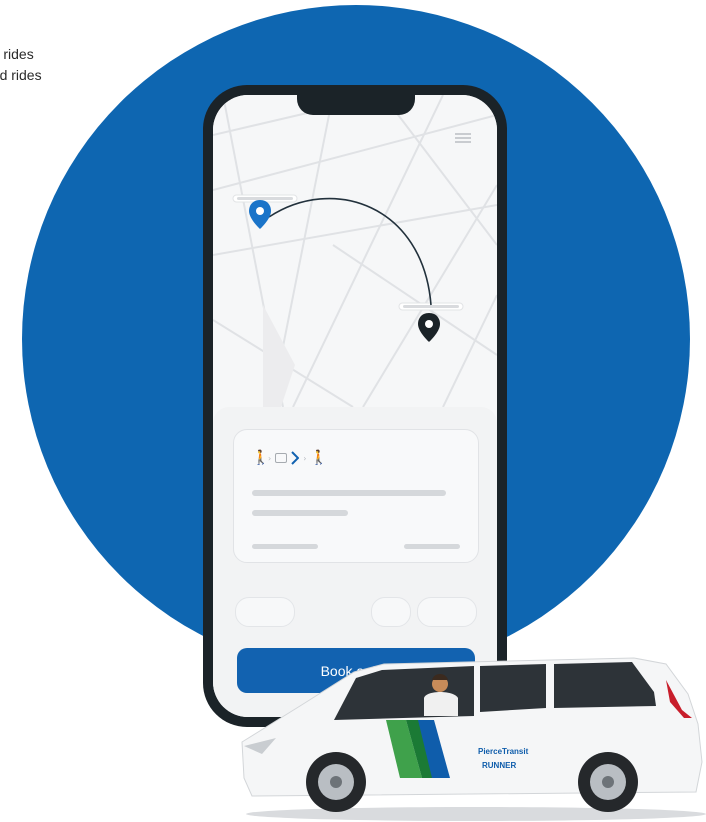  What do you see at coordinates (336, 782) in the screenshot?
I see `front-wheel` at bounding box center [336, 782].